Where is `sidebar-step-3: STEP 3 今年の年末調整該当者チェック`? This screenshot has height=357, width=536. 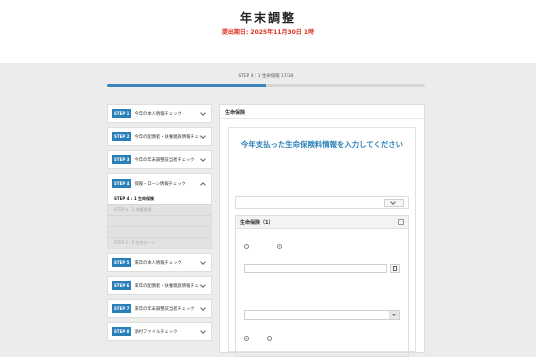 sidebar-step-3: STEP 3 今年の年末調整該当者チェック is located at coordinates (159, 159).